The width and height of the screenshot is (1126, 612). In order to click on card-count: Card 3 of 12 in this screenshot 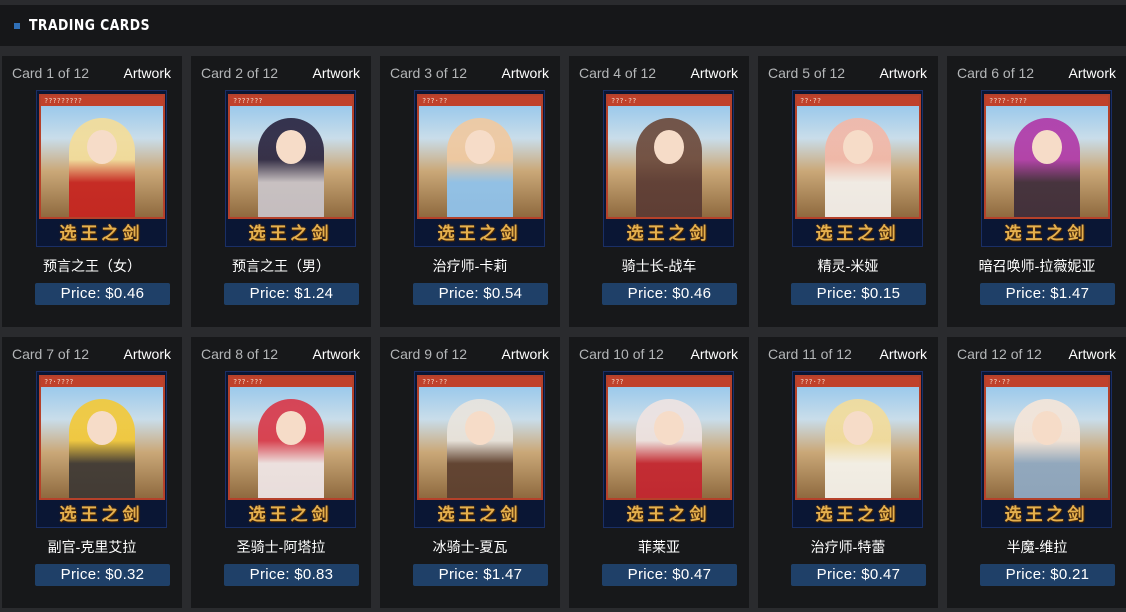, I will do `click(429, 73)`.